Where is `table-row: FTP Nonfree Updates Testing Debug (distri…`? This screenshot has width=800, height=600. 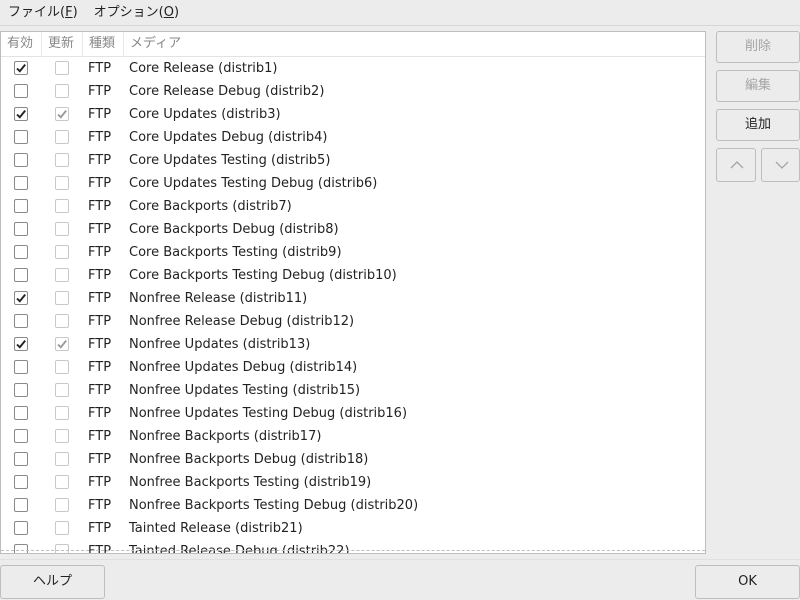
table-row: FTP Nonfree Updates Testing Debug (distri… is located at coordinates (353, 413).